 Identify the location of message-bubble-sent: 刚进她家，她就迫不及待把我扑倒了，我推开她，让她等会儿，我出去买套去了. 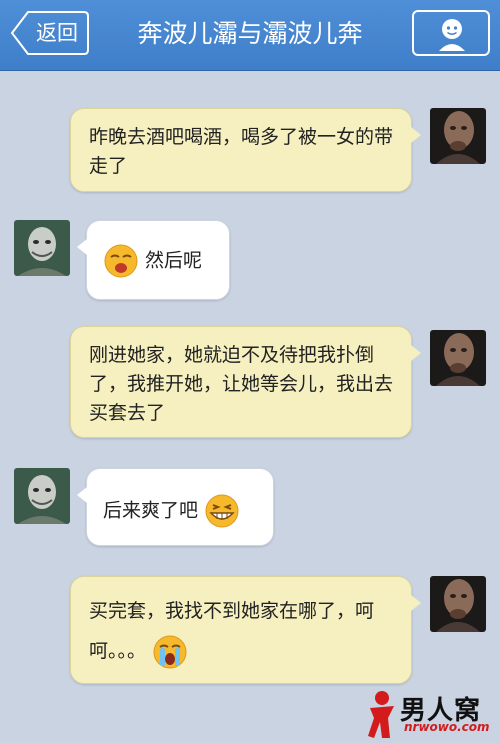
(245, 382).